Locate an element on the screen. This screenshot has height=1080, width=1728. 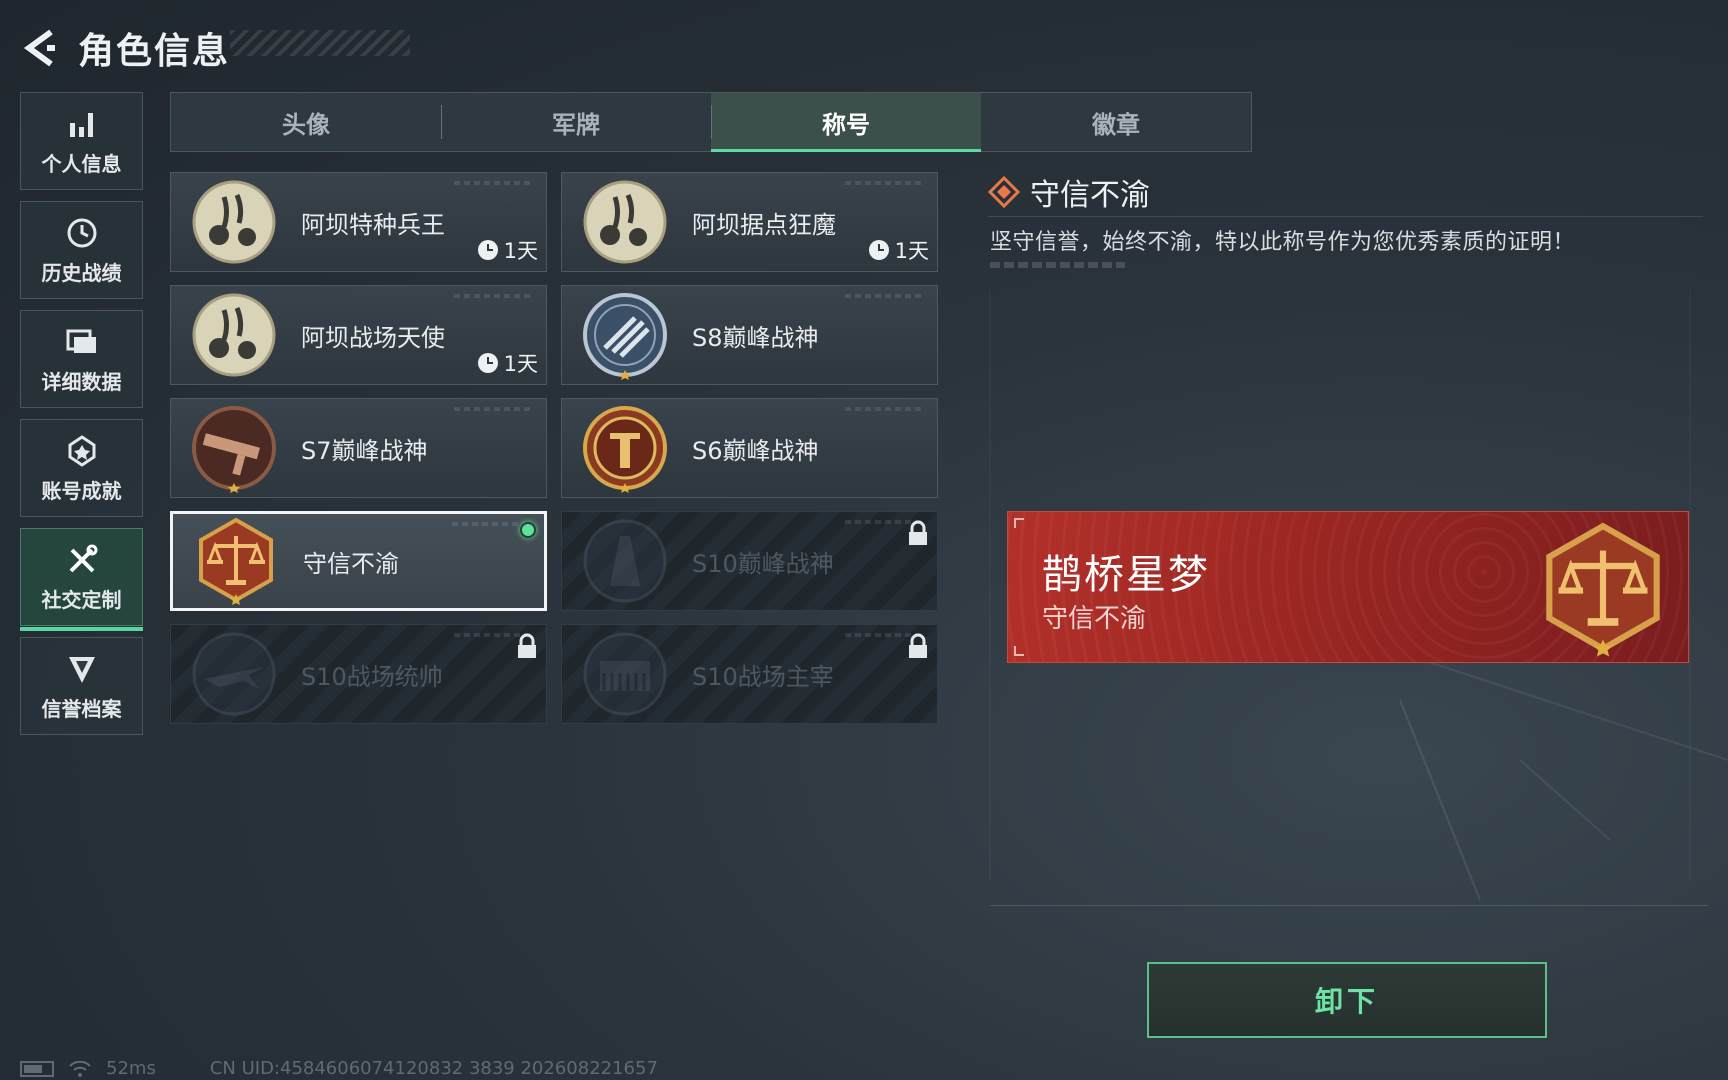
tab-bar: 头像 军牌 称号 徽章 is located at coordinates (711, 122).